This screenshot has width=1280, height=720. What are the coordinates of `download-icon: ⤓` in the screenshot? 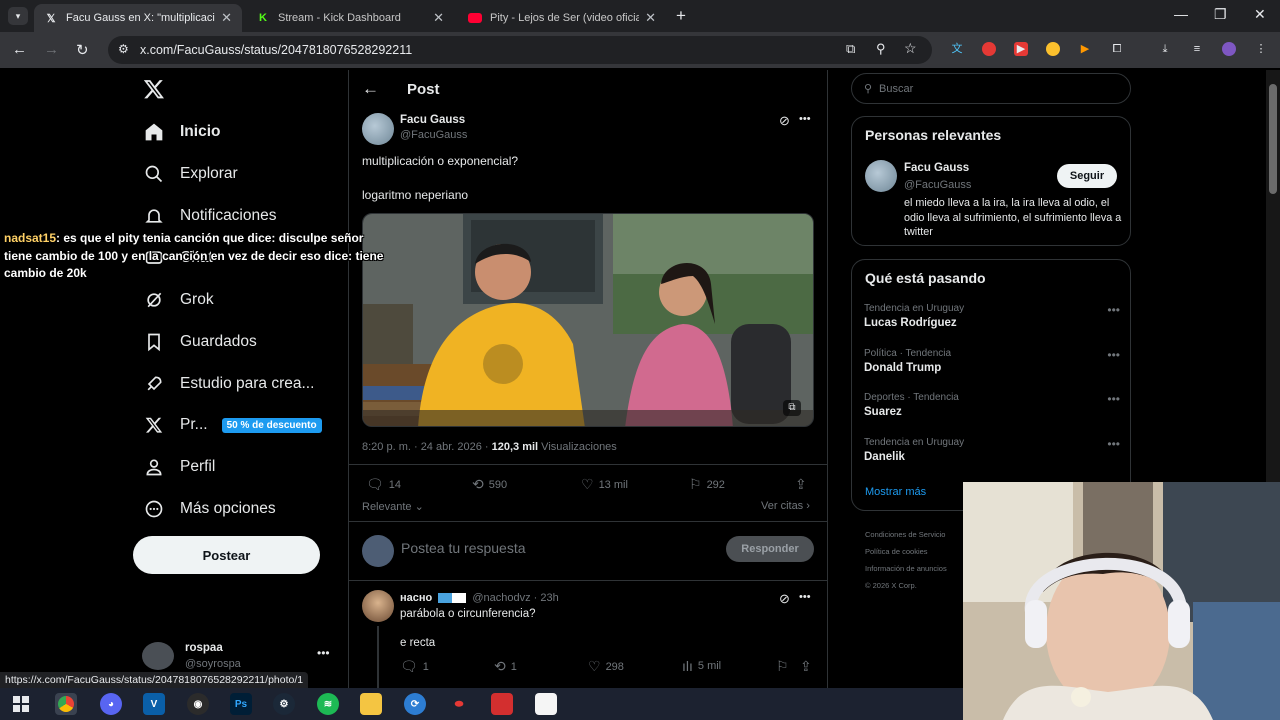 It's located at (1165, 49).